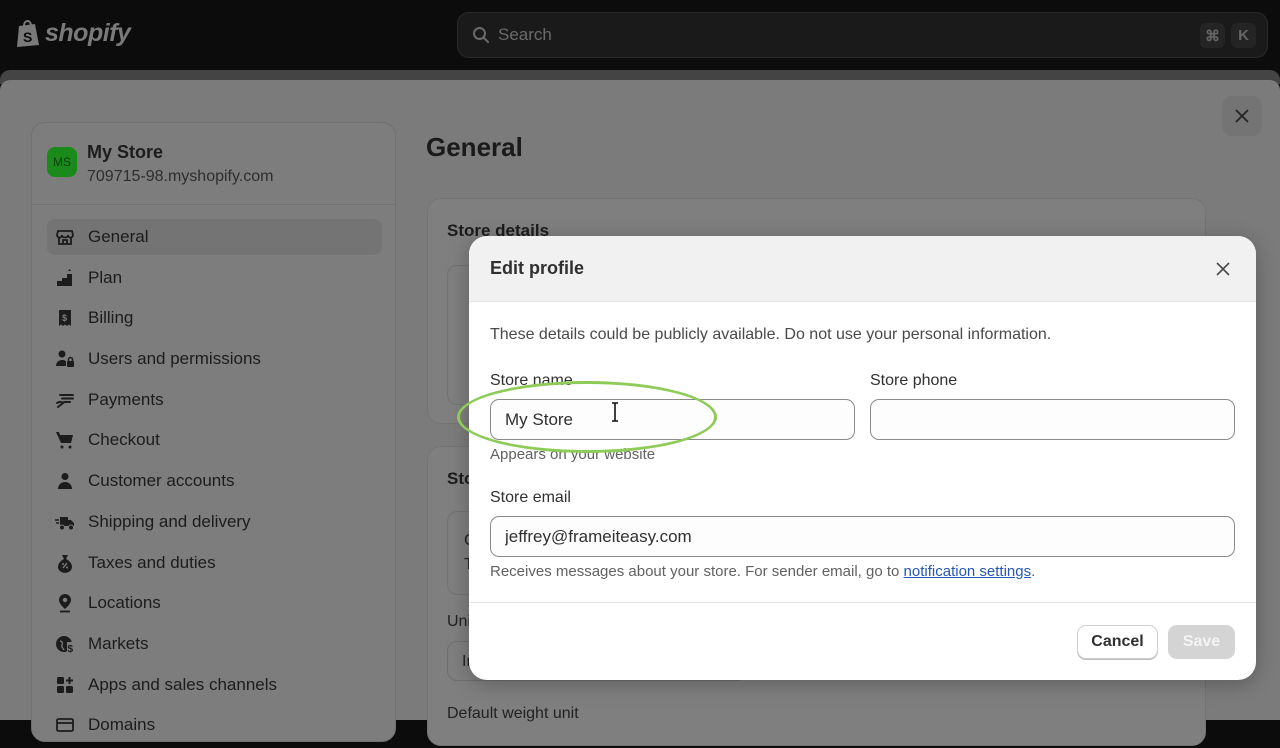 This screenshot has height=748, width=1280. What do you see at coordinates (513, 713) in the screenshot?
I see `default-weight-label: Default weight unit` at bounding box center [513, 713].